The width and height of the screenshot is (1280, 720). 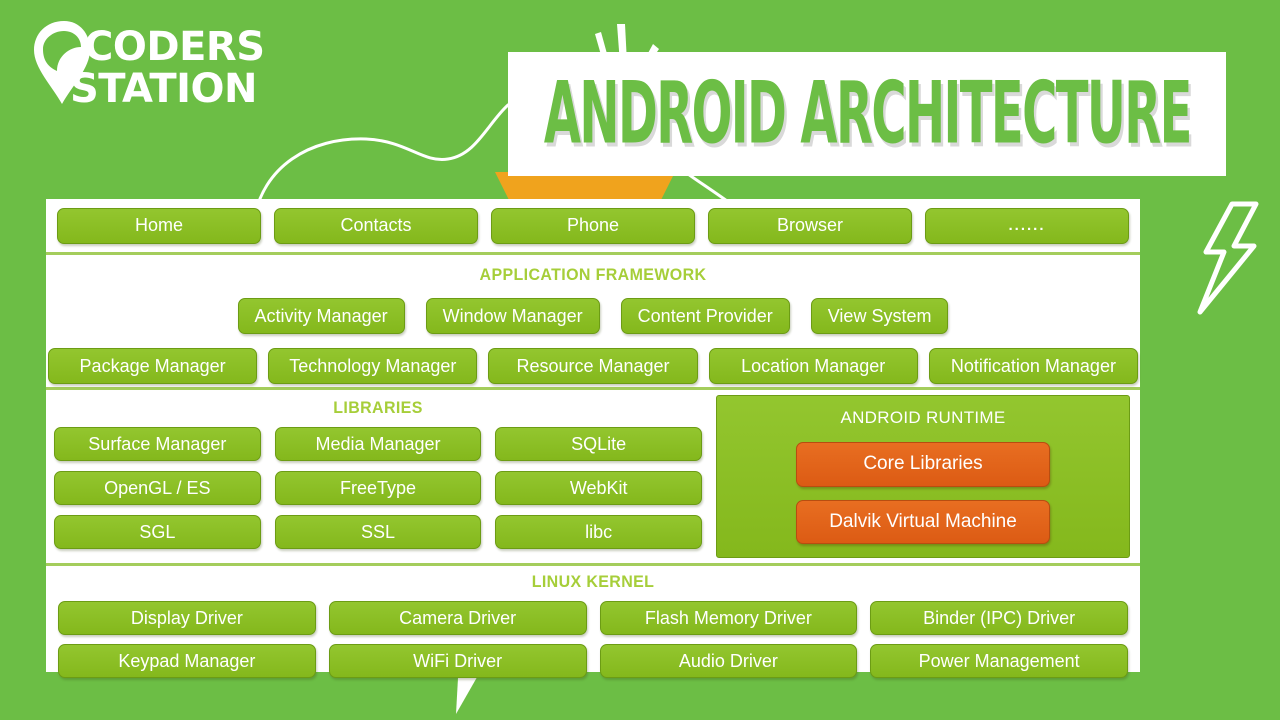 I want to click on framework-item-technology-manager: Technology Manager, so click(x=373, y=366).